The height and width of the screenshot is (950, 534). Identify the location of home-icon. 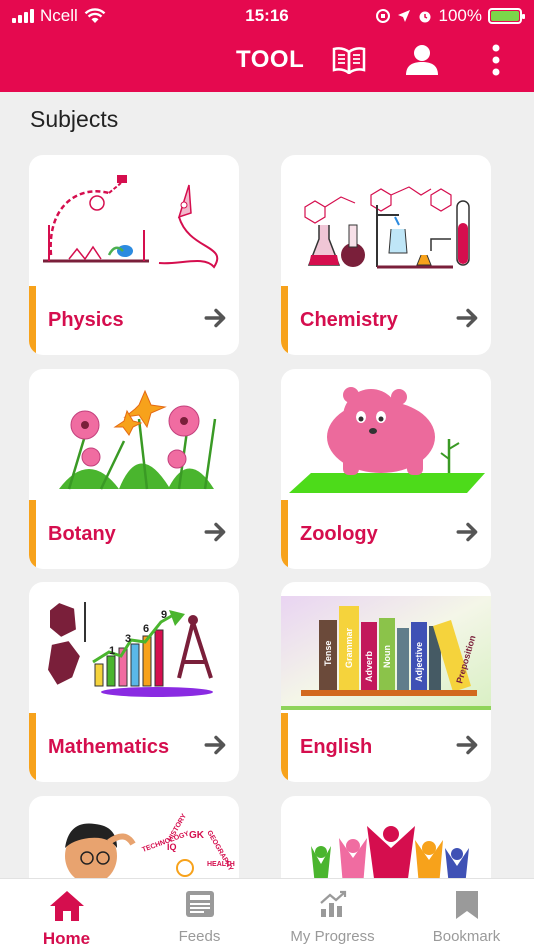
(66, 906).